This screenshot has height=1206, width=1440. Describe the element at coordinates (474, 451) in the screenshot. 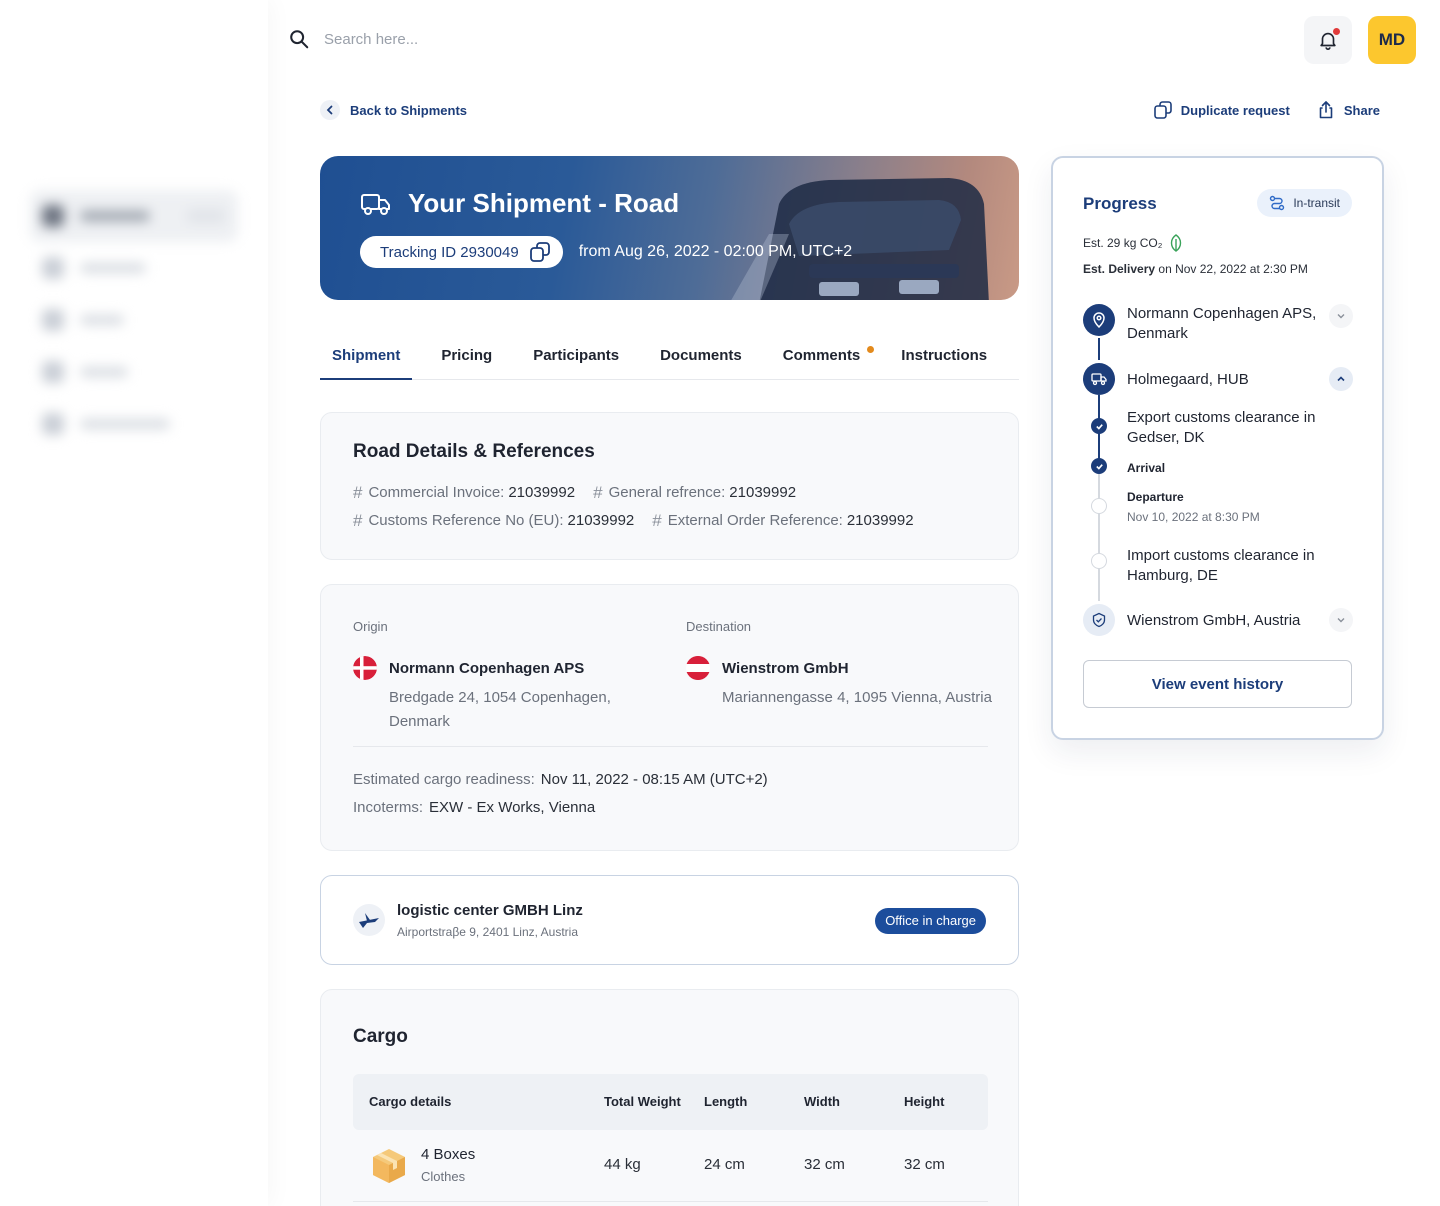

I see `references-title: Road Details & References` at that location.